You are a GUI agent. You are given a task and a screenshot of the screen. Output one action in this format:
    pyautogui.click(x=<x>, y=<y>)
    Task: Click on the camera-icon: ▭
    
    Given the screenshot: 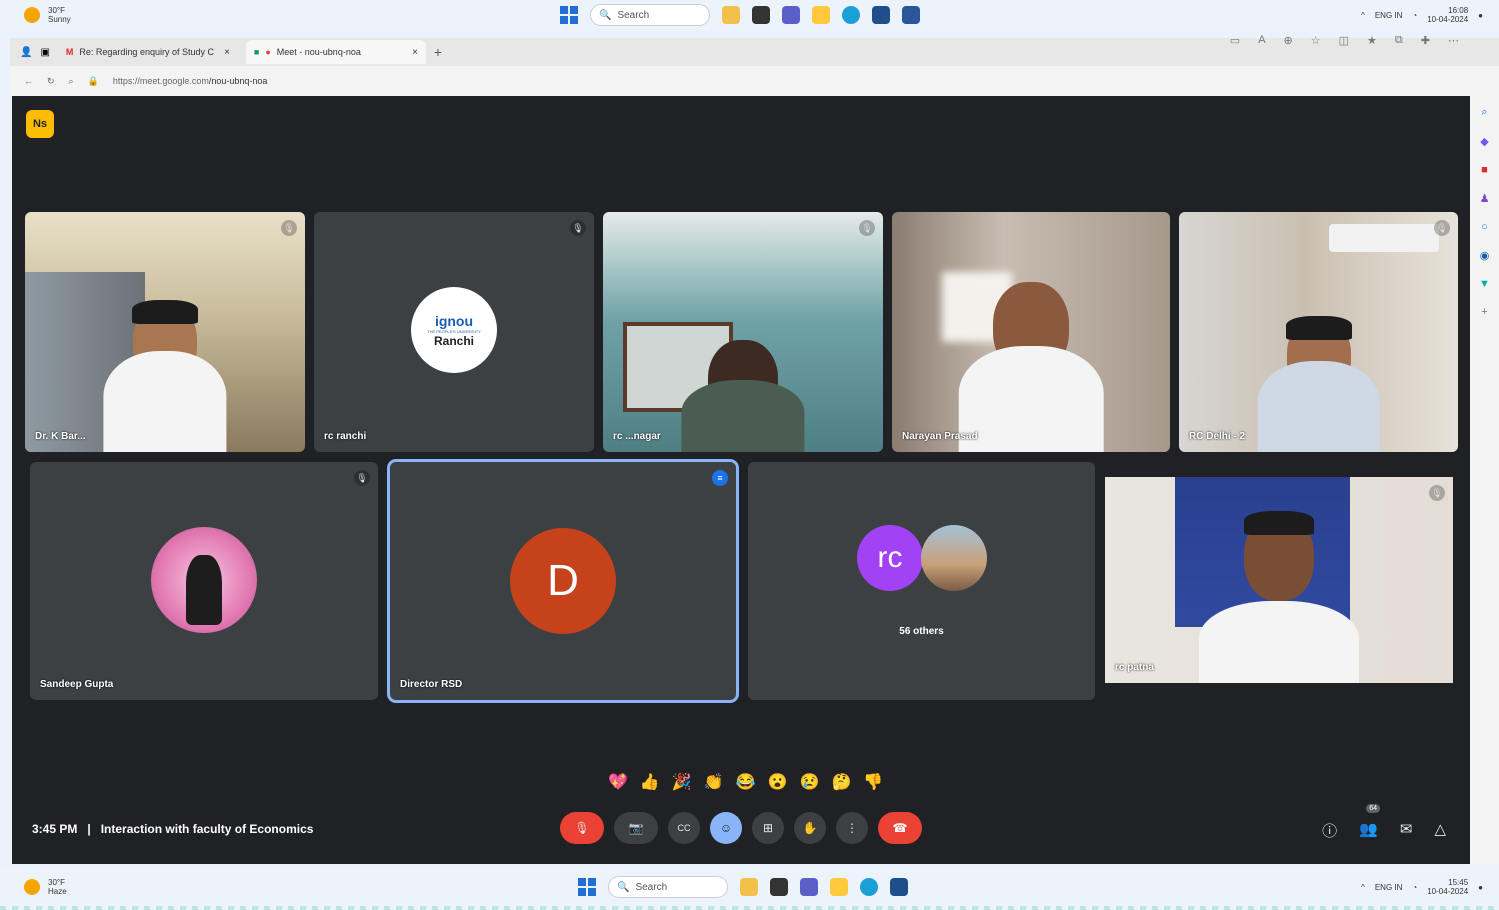 What is the action you would take?
    pyautogui.click(x=1235, y=40)
    